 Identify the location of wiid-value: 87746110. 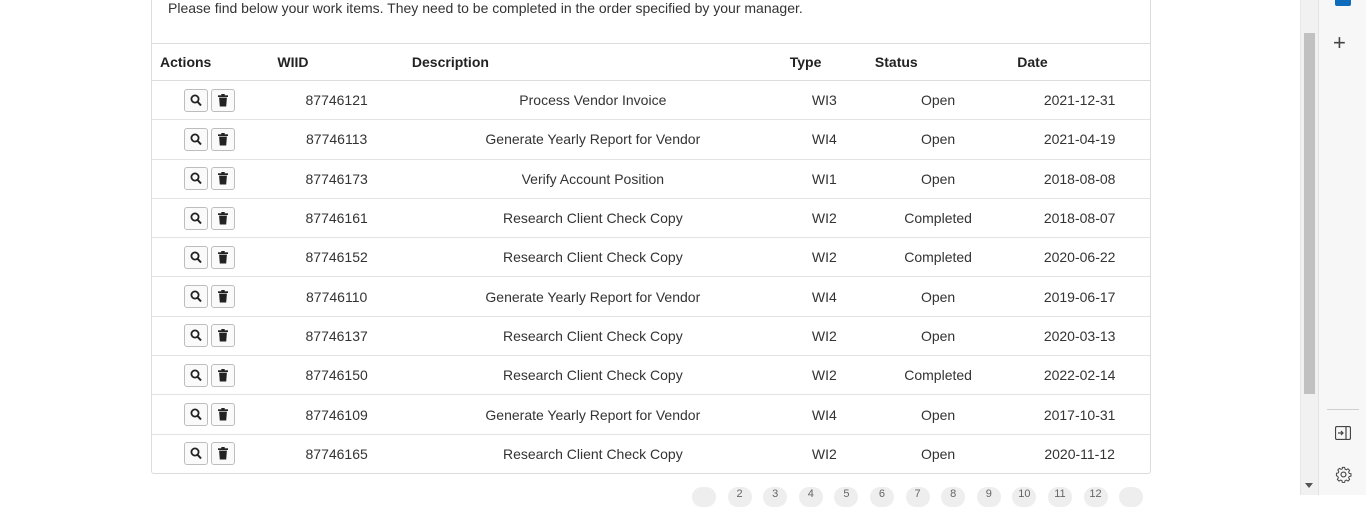
(337, 296).